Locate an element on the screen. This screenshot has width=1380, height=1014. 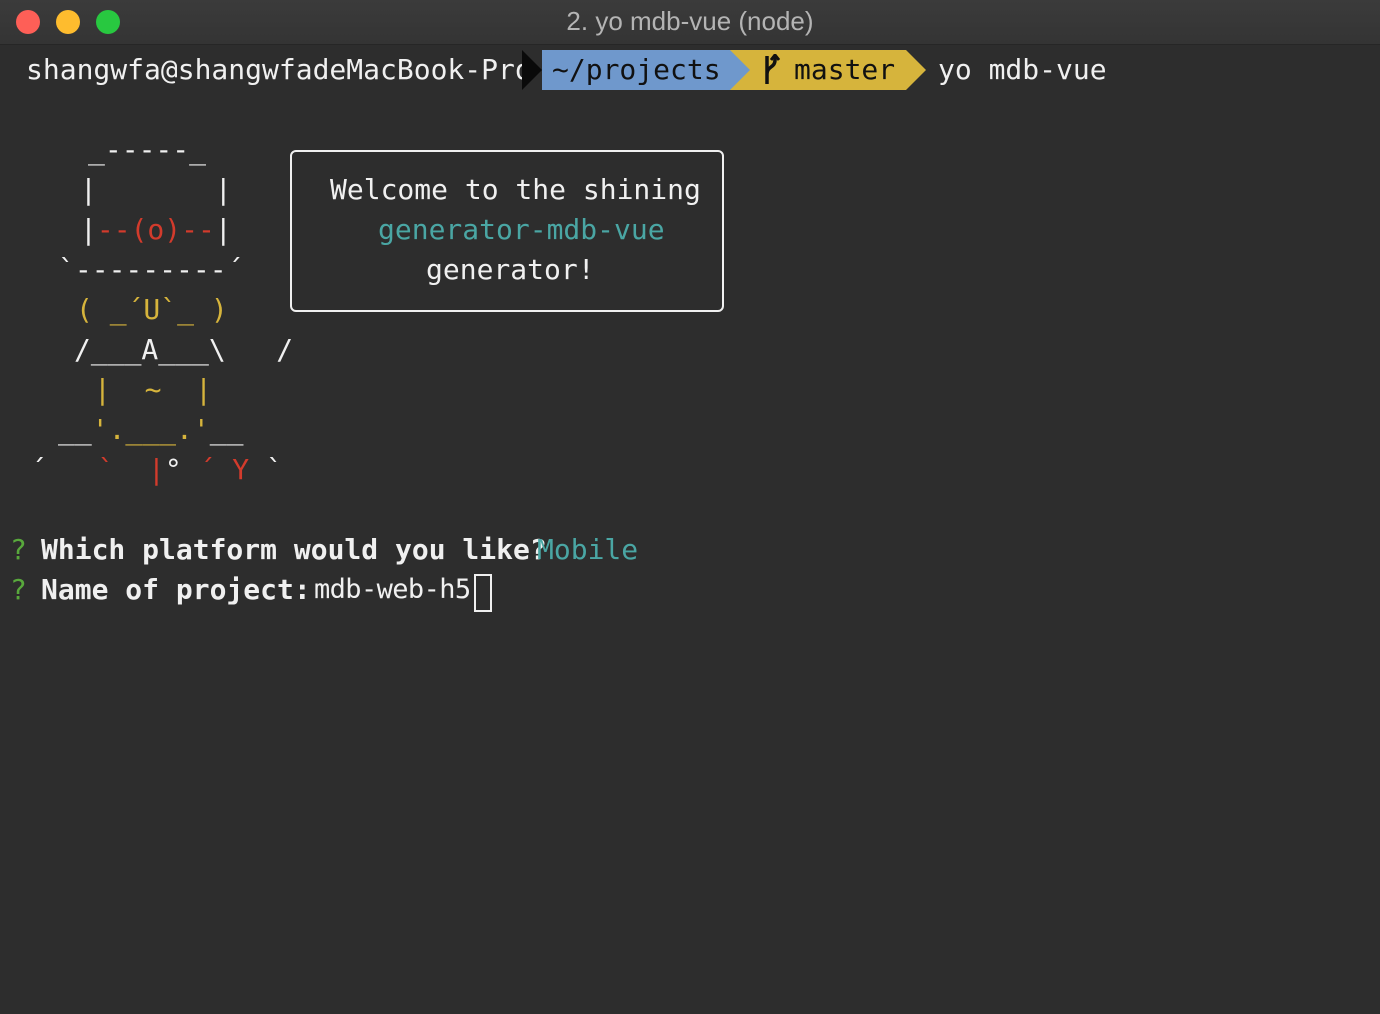
ascii-art-segment: ( _´U`_ ) is located at coordinates (152, 309).